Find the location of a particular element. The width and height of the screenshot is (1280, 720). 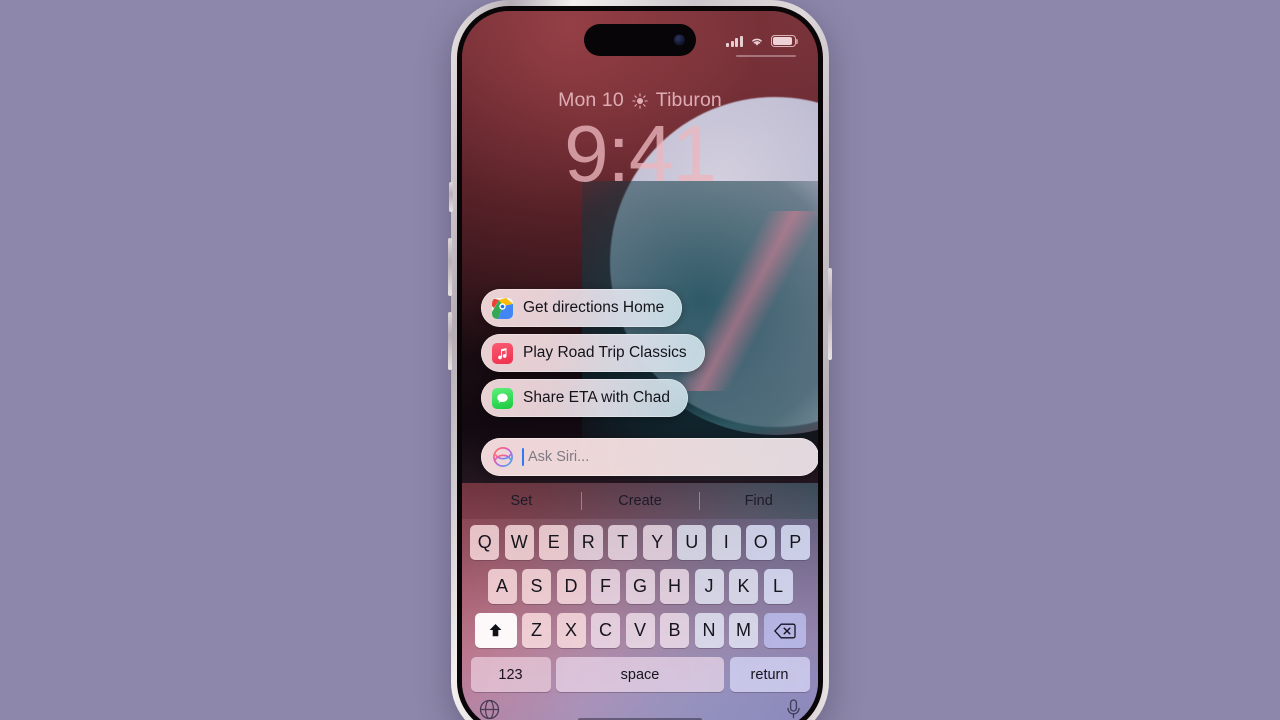

globe-emoji-icon is located at coordinates (489, 709).